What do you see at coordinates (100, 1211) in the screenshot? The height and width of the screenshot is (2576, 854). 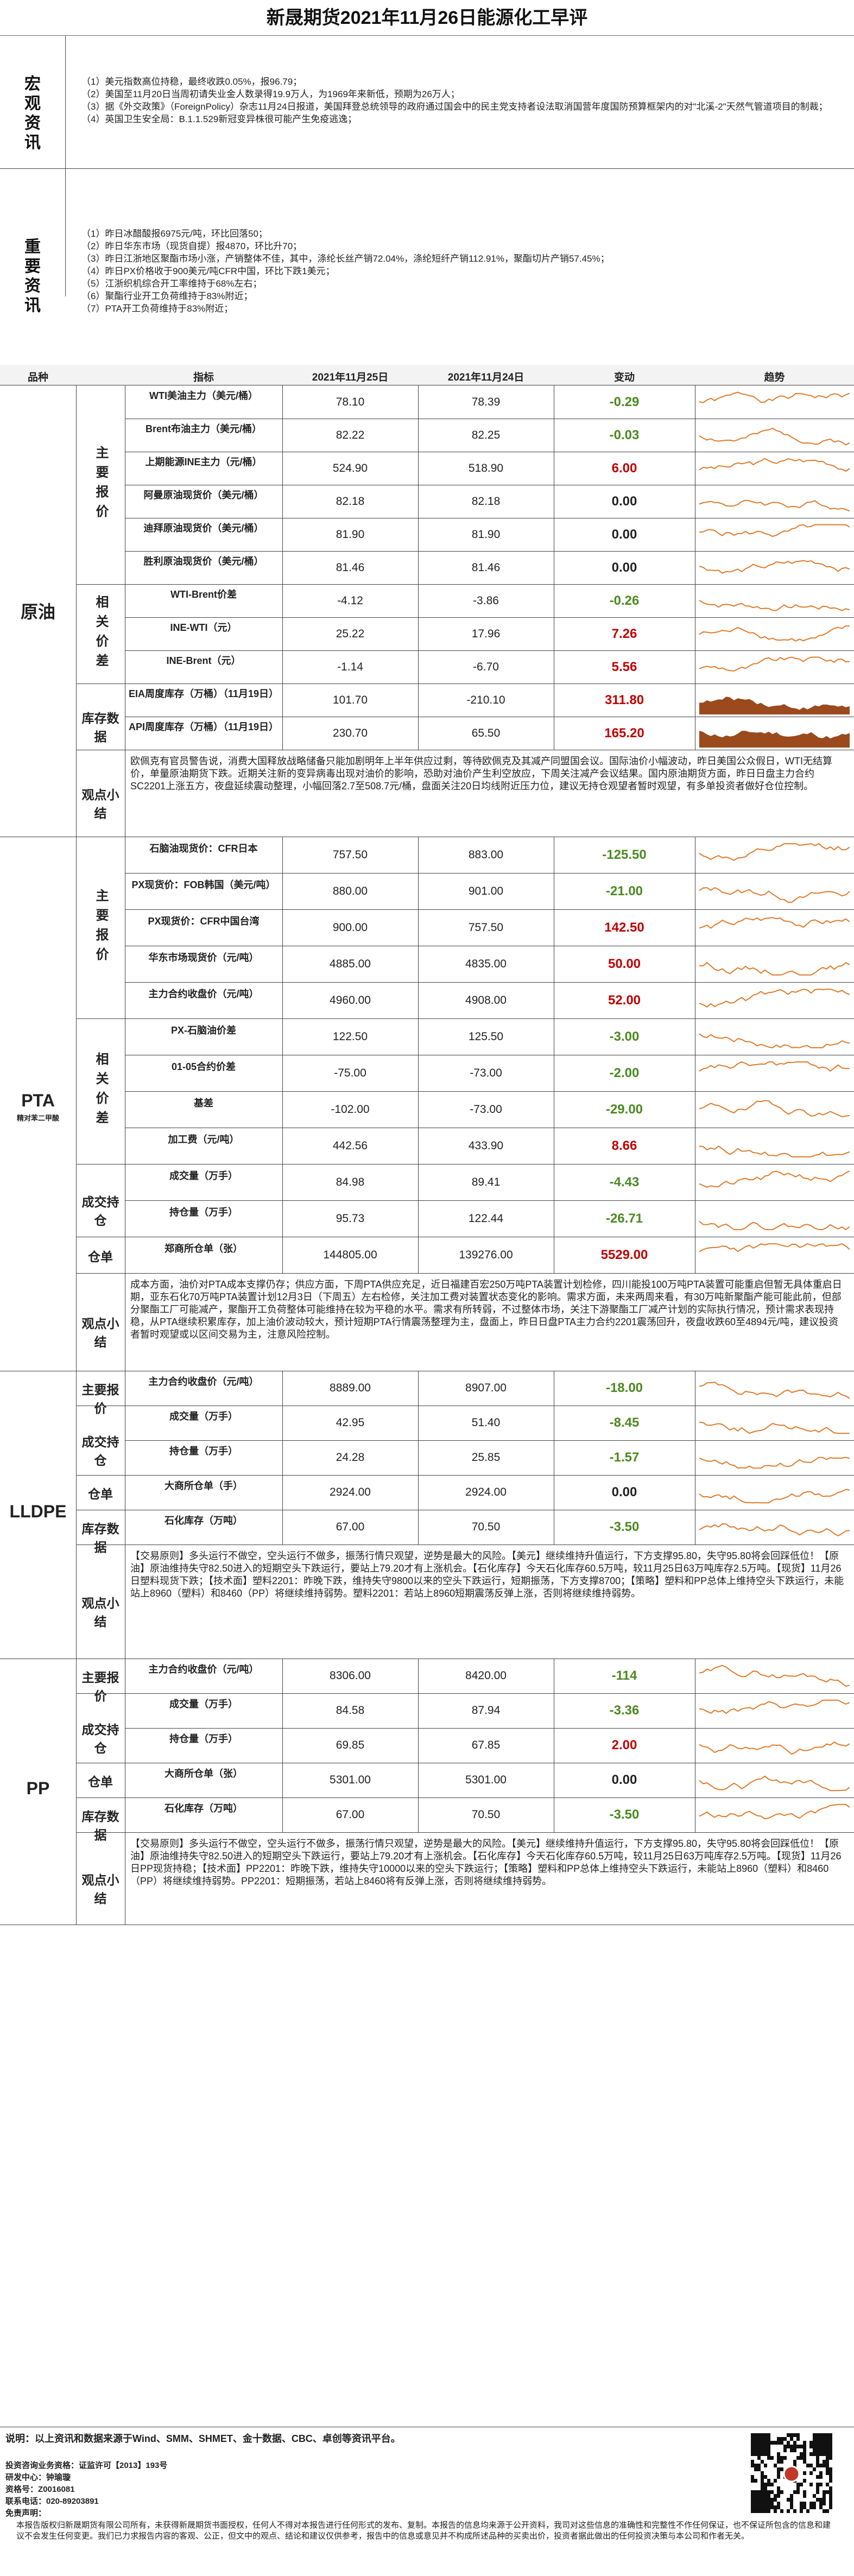 I see `pta-group-vol_label: 成交持仓` at bounding box center [100, 1211].